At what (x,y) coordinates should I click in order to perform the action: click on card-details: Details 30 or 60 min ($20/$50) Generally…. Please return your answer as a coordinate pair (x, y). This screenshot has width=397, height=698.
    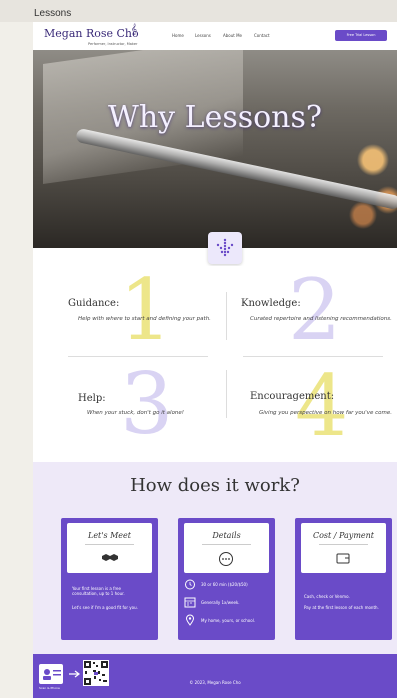
    Looking at the image, I should click on (226, 579).